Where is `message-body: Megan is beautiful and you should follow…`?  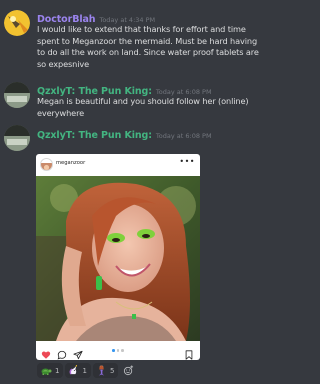
message-body: Megan is beautiful and you should follow… is located at coordinates (143, 107).